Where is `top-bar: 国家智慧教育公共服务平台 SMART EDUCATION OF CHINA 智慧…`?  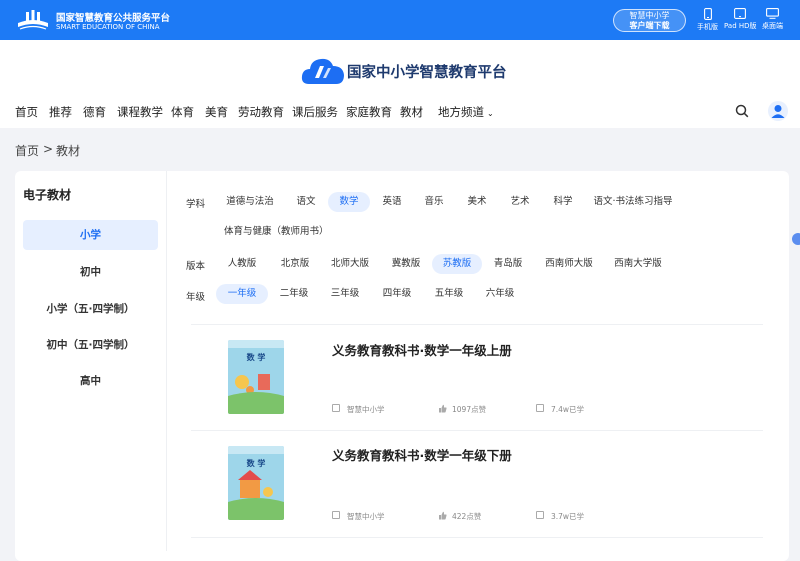
top-bar: 国家智慧教育公共服务平台 SMART EDUCATION OF CHINA 智慧… is located at coordinates (400, 20).